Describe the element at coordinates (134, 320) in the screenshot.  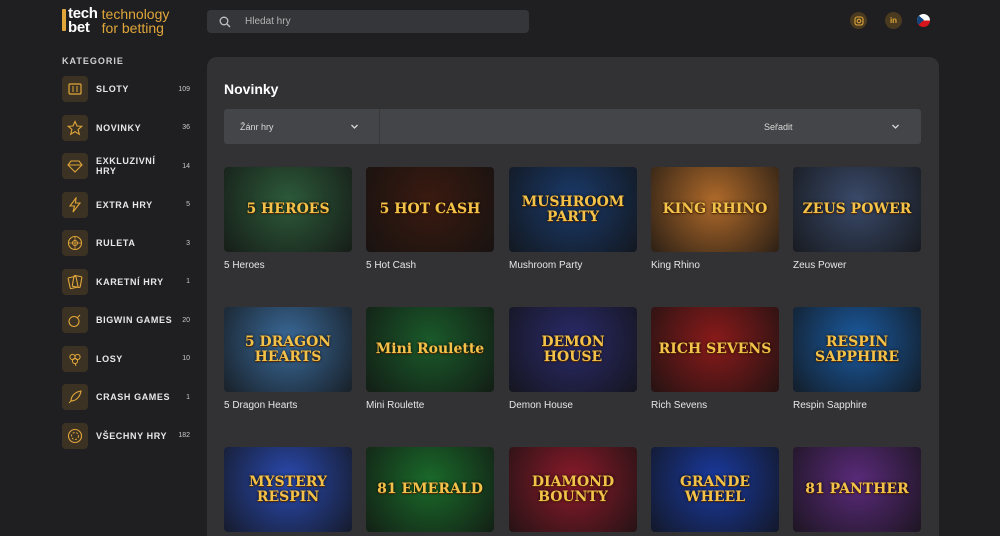
I see `category-label: BIGWIN GAMES` at that location.